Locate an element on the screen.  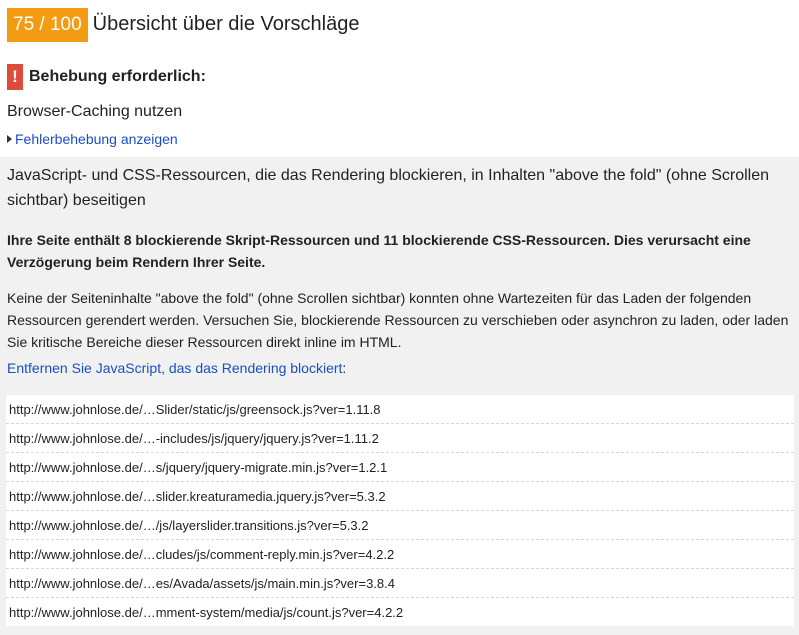
score-badge: 75 / 100 is located at coordinates (47, 24).